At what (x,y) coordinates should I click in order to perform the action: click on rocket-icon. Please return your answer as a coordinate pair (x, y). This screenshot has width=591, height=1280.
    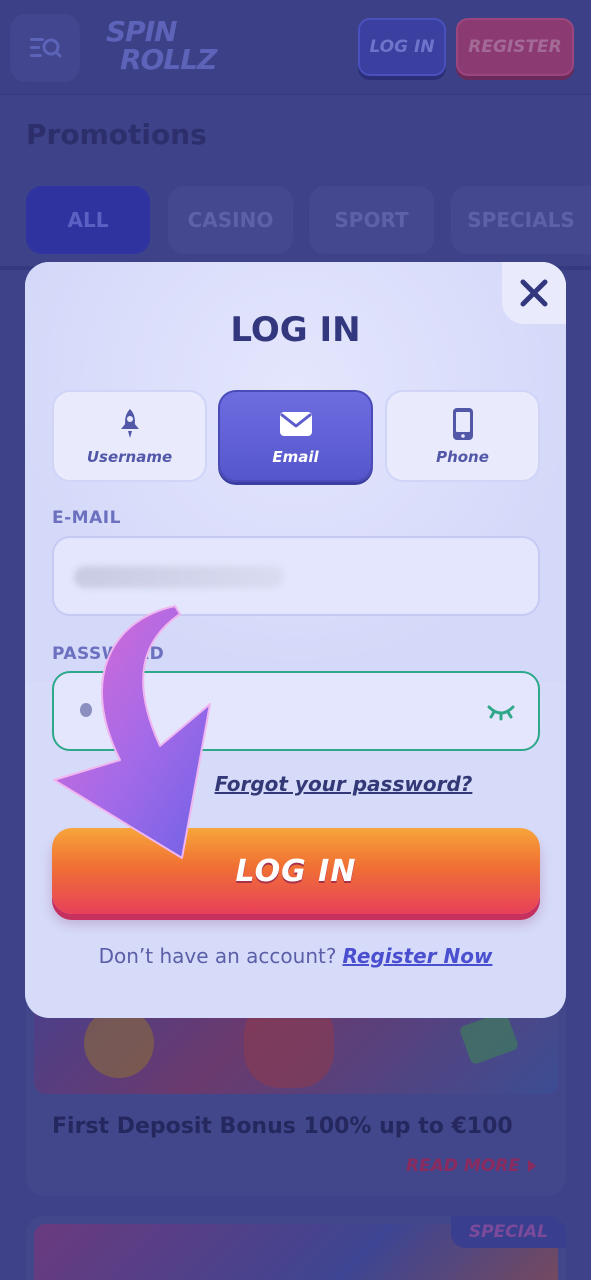
    Looking at the image, I should click on (129, 423).